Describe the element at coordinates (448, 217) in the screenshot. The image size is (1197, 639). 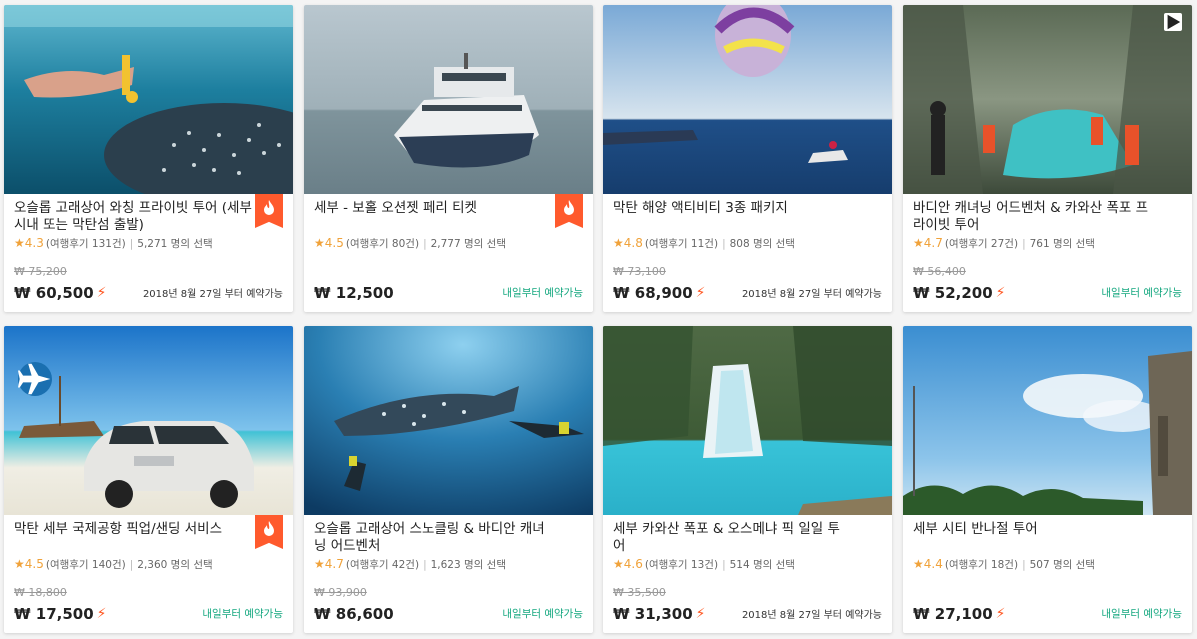
I see `product-title: 세부 - 보홀 오션젯 페리 티켓` at that location.